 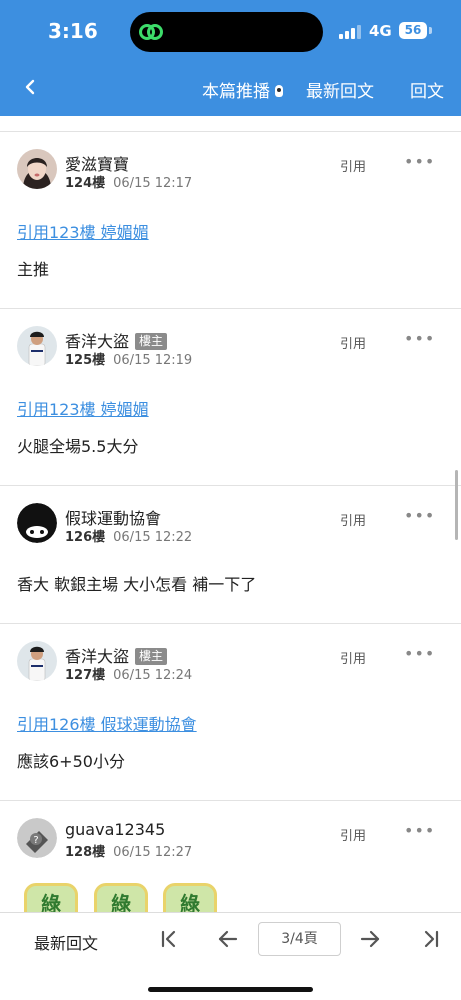 I want to click on username-text: guava12345, so click(x=115, y=829).